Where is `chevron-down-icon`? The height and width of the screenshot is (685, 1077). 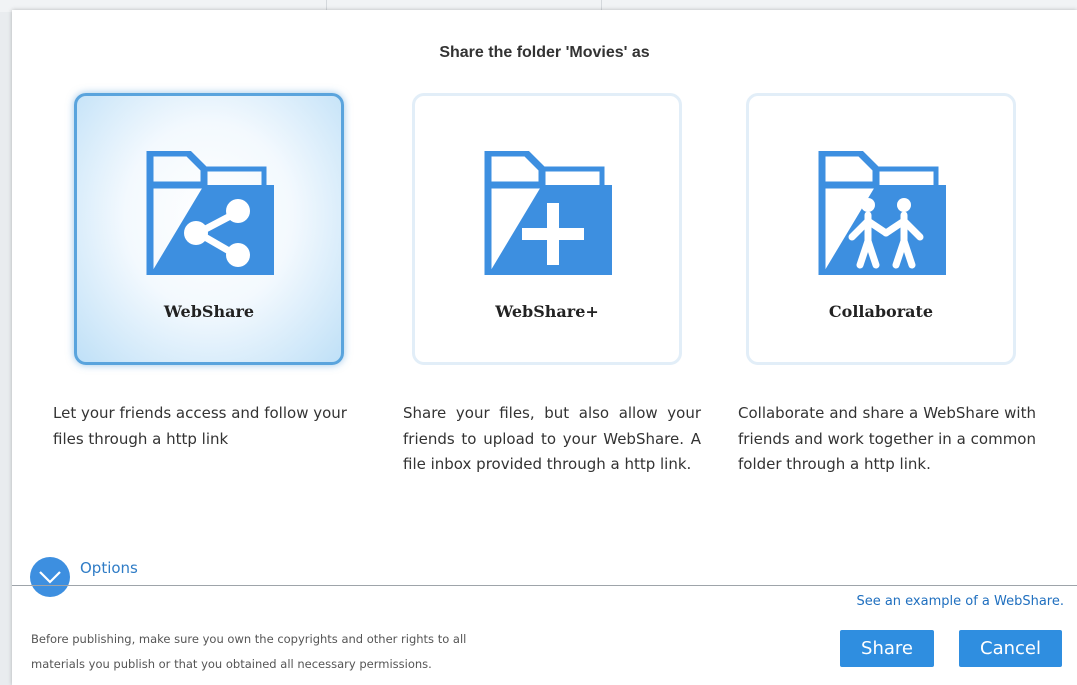
chevron-down-icon is located at coordinates (50, 577).